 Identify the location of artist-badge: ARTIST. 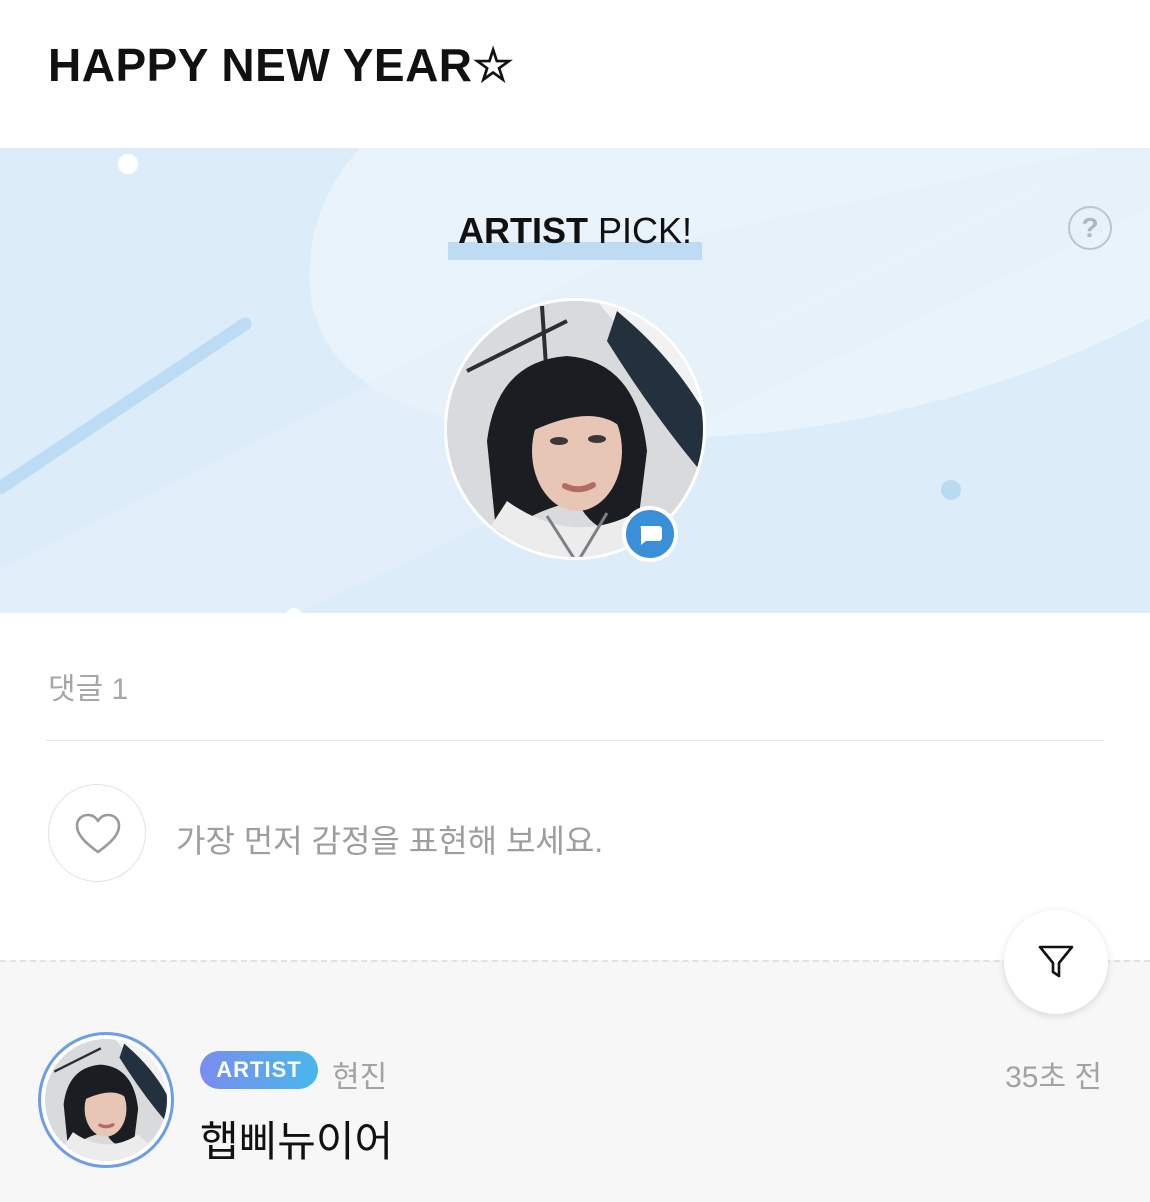
(259, 1070).